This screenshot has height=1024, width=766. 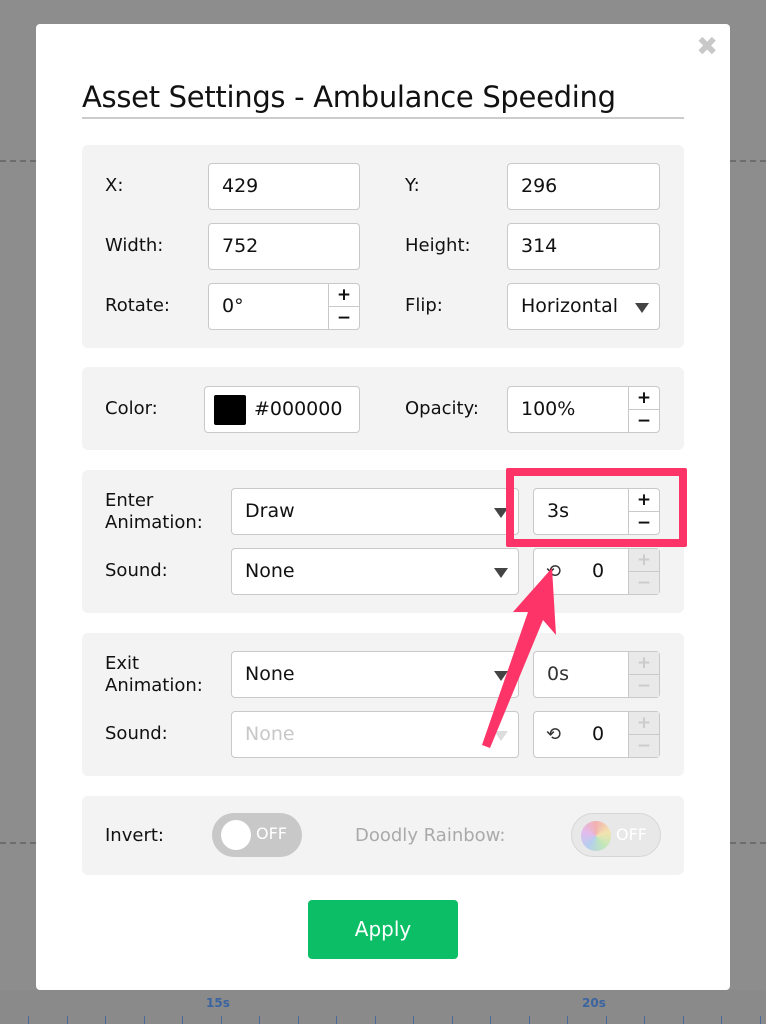 I want to click on arrow-shape, so click(x=519, y=658).